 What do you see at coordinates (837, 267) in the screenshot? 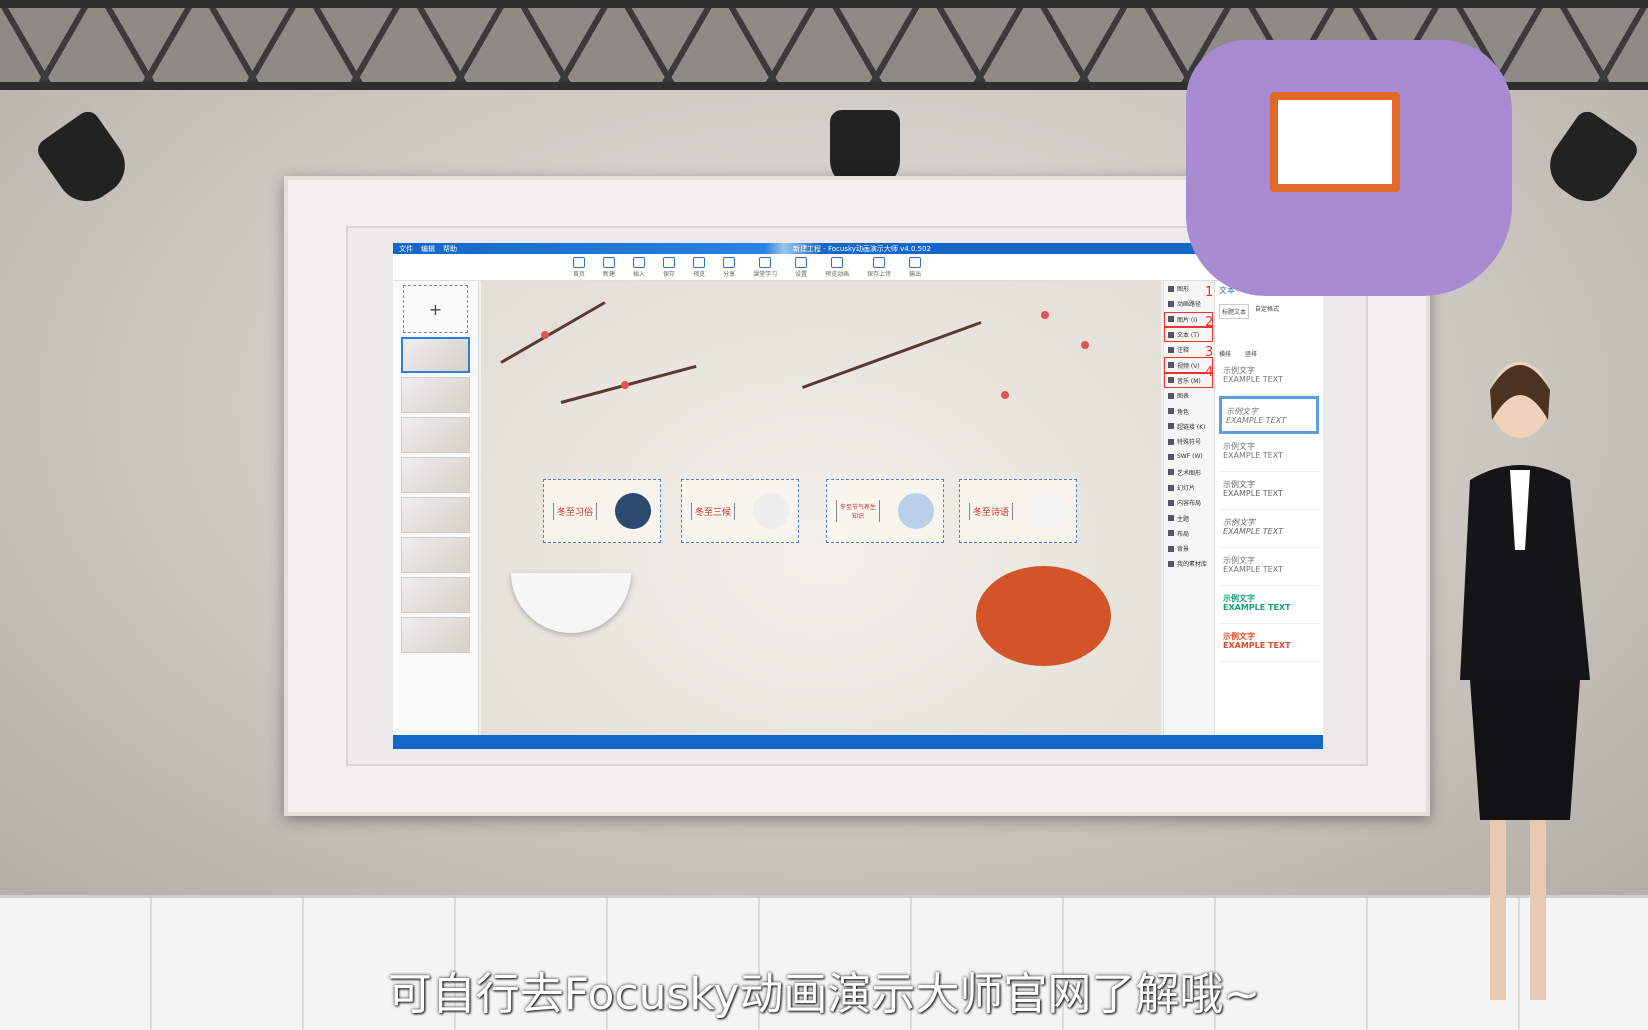
I see `toolbar-button: 预览动画` at bounding box center [837, 267].